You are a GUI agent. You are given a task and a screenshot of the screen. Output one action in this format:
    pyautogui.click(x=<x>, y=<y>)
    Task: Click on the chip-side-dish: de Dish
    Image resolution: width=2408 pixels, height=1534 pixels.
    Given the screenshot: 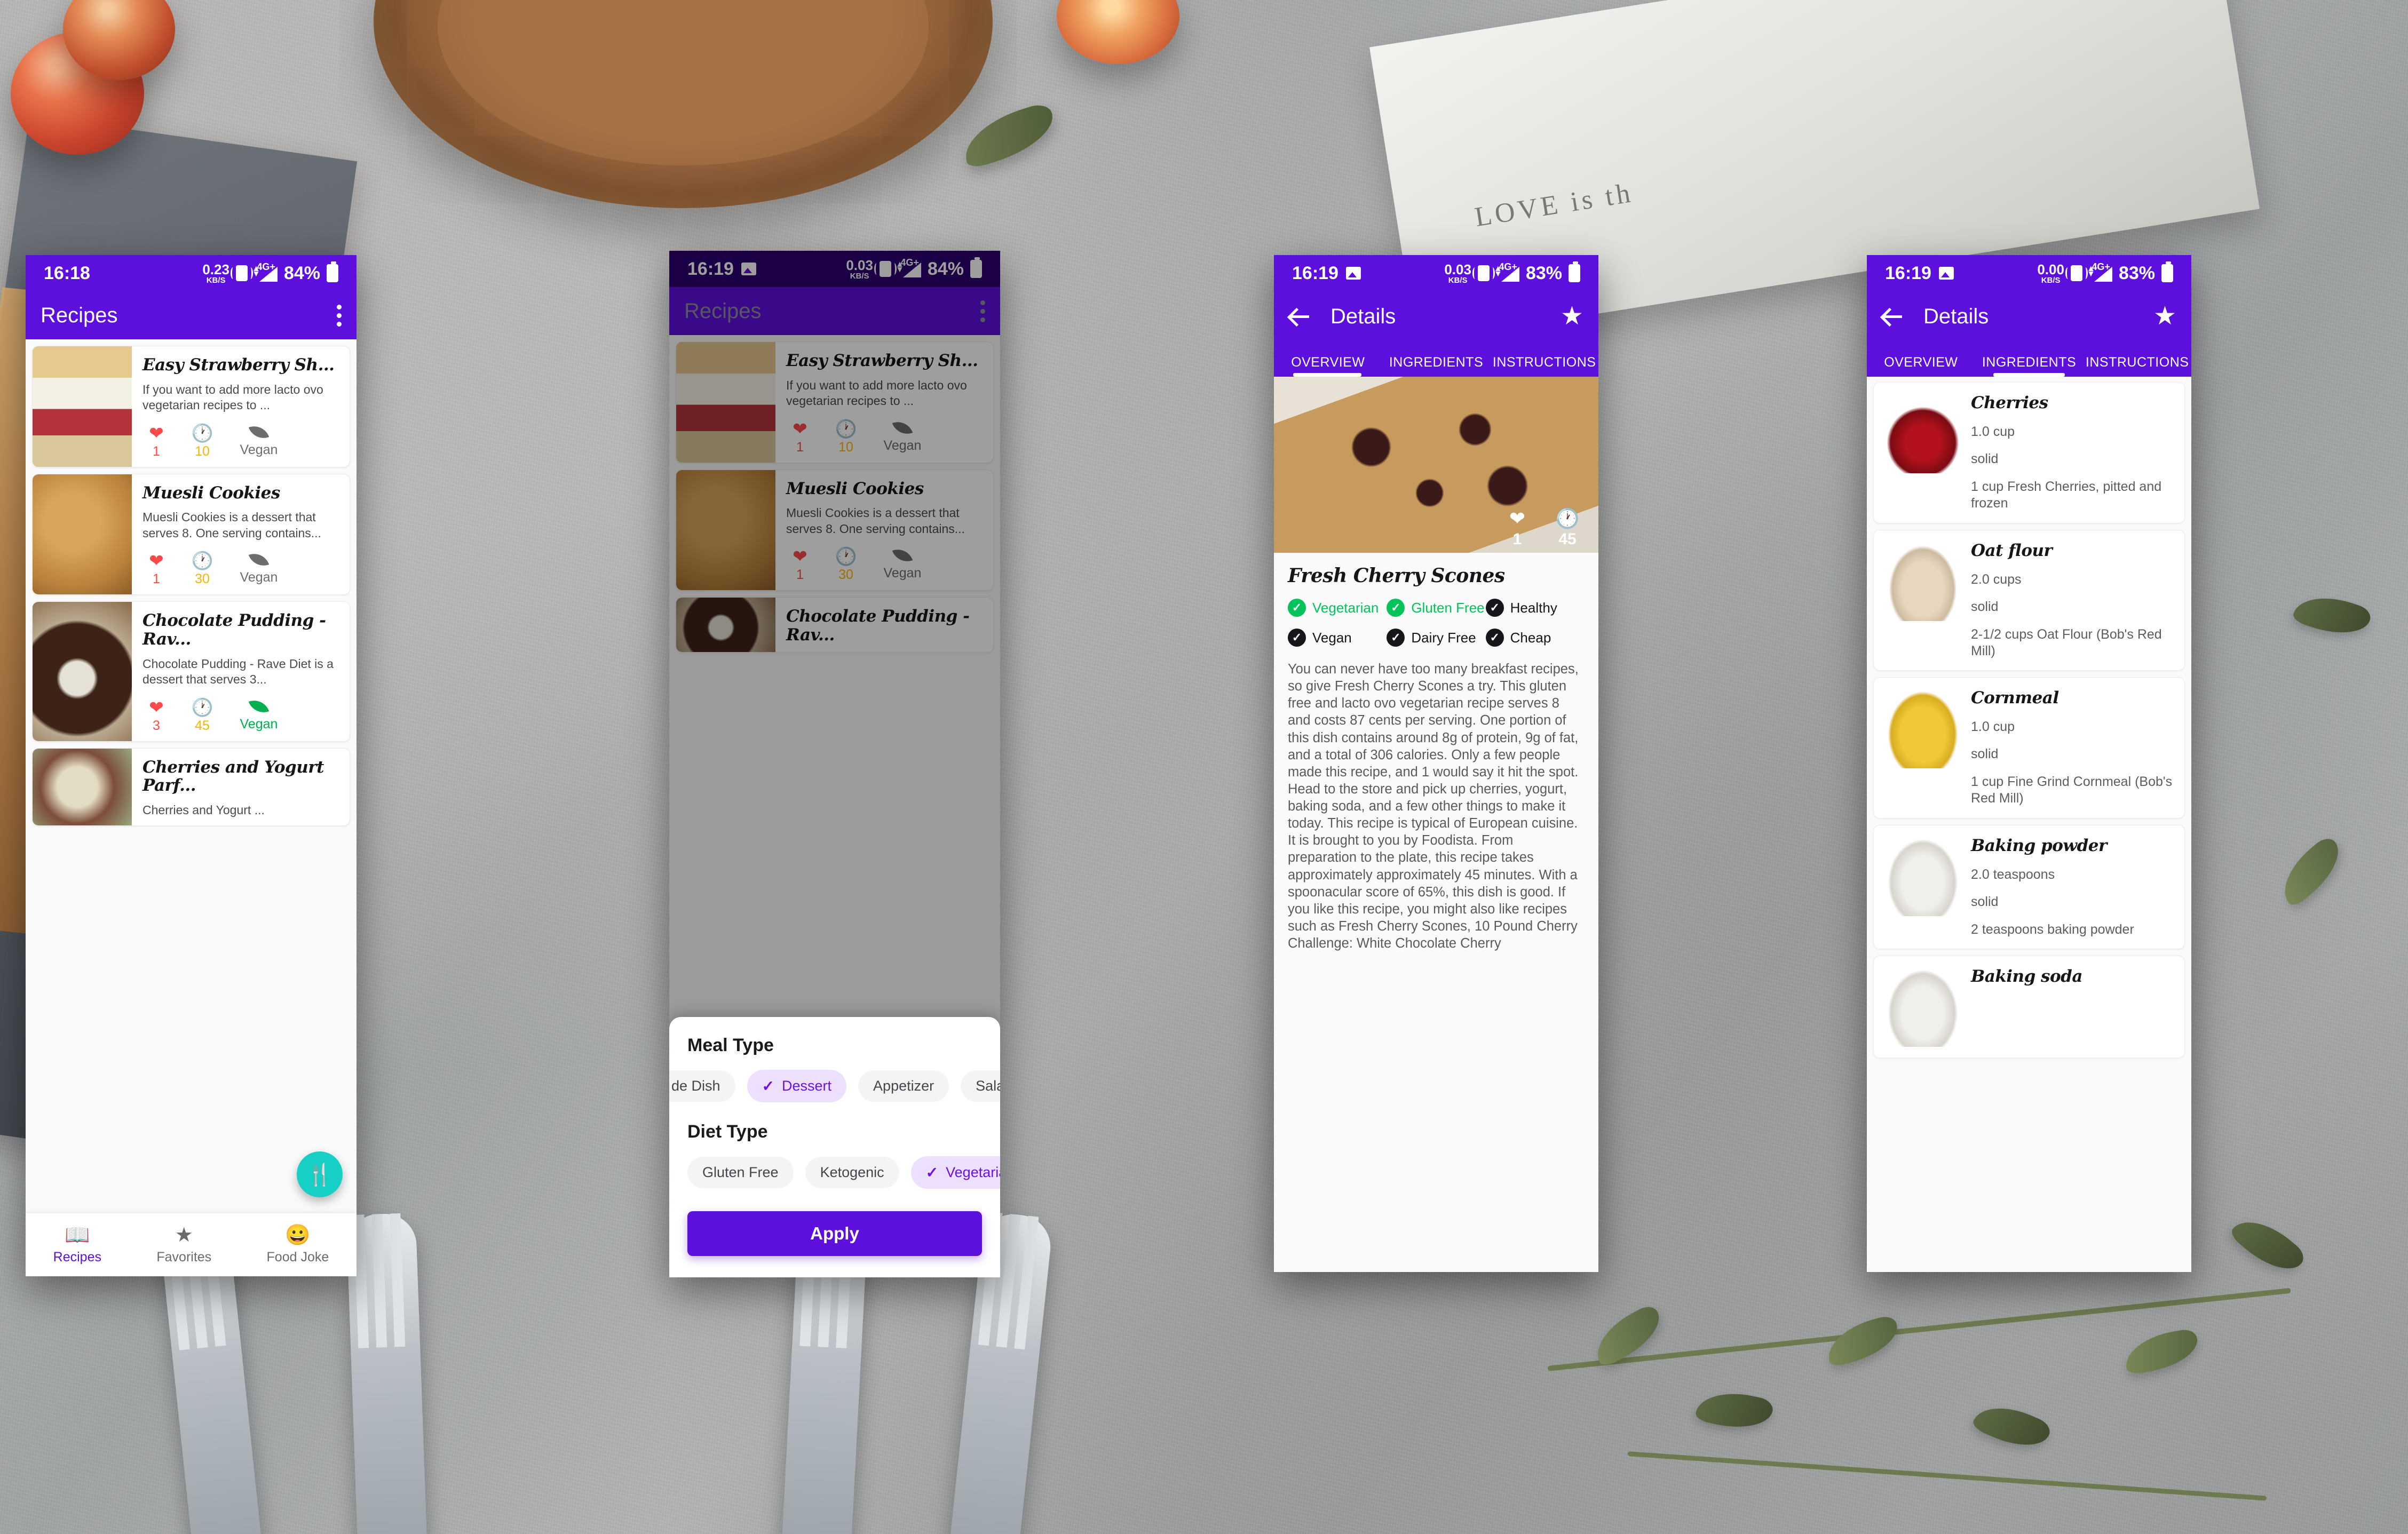 What is the action you would take?
    pyautogui.click(x=702, y=1086)
    